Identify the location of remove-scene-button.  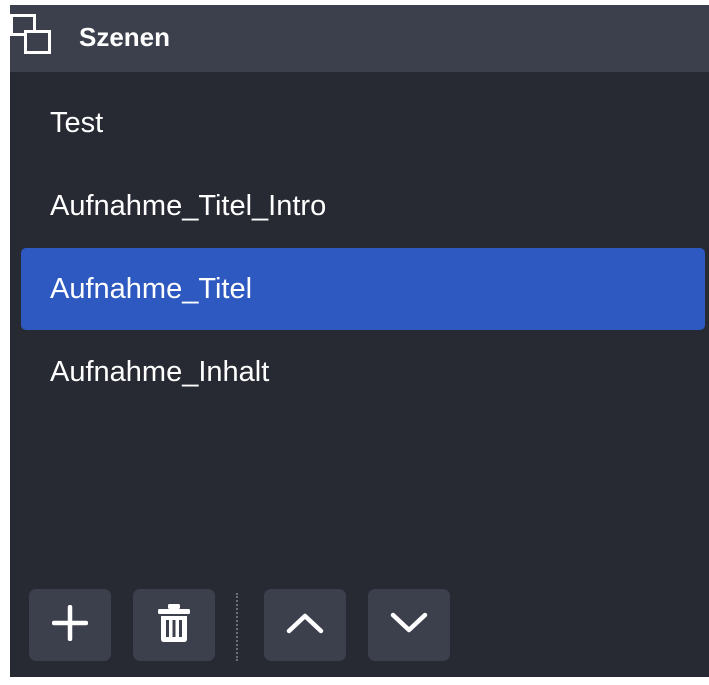
(174, 625).